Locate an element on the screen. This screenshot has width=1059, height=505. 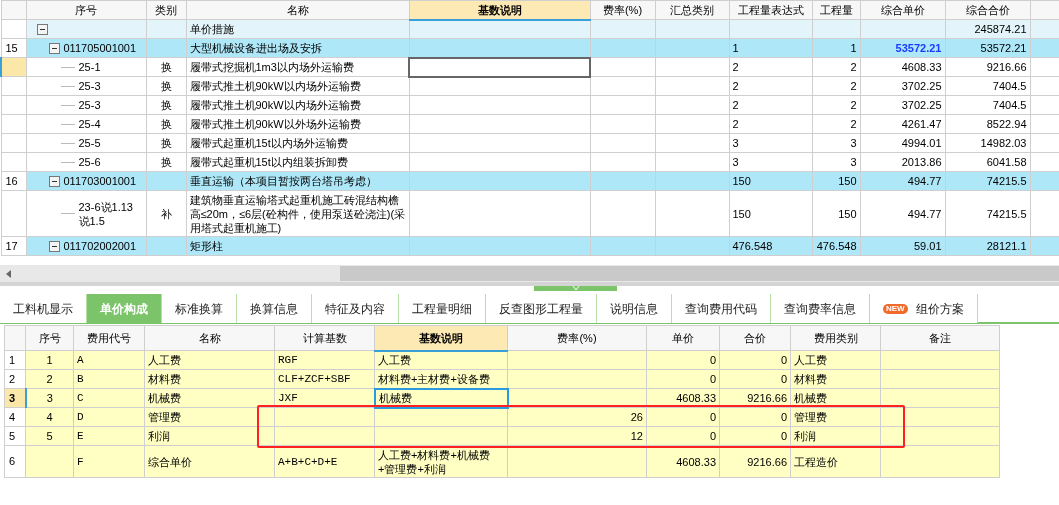
table-cell: 垂直运输（本项目暂按两台塔吊考虑） is located at coordinates (297, 181).